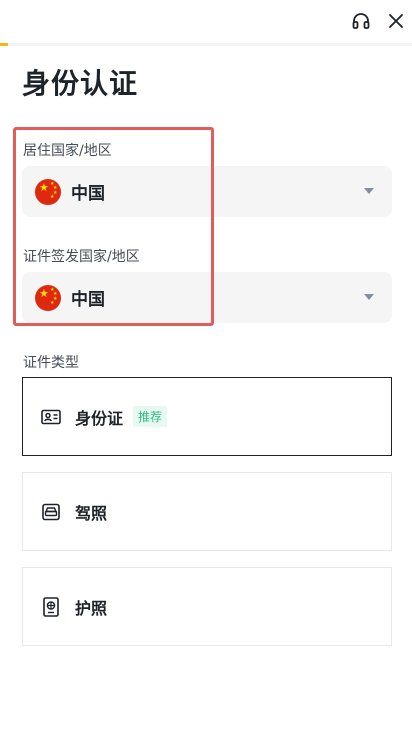 The image size is (412, 735). I want to click on issuing-country-value: 中国, so click(88, 300).